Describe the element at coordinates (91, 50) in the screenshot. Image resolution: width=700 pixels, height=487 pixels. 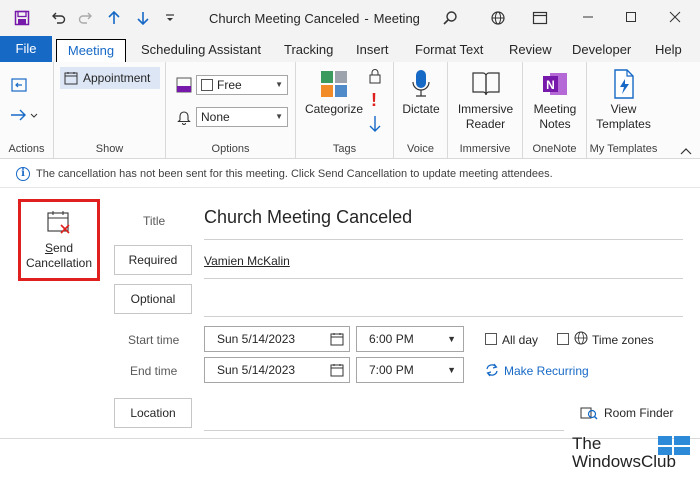
I see `tab-meeting: Meeting` at that location.